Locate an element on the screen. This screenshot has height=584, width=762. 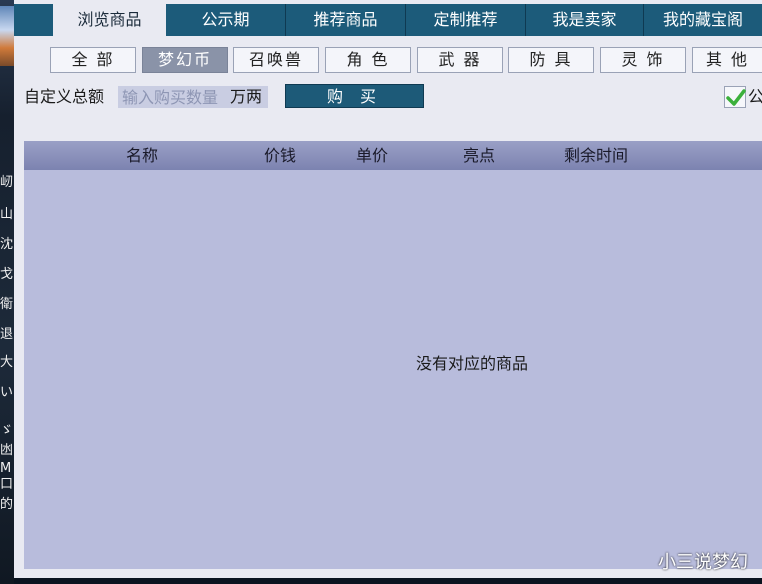
side-glyph: いる is located at coordinates (7, 392).